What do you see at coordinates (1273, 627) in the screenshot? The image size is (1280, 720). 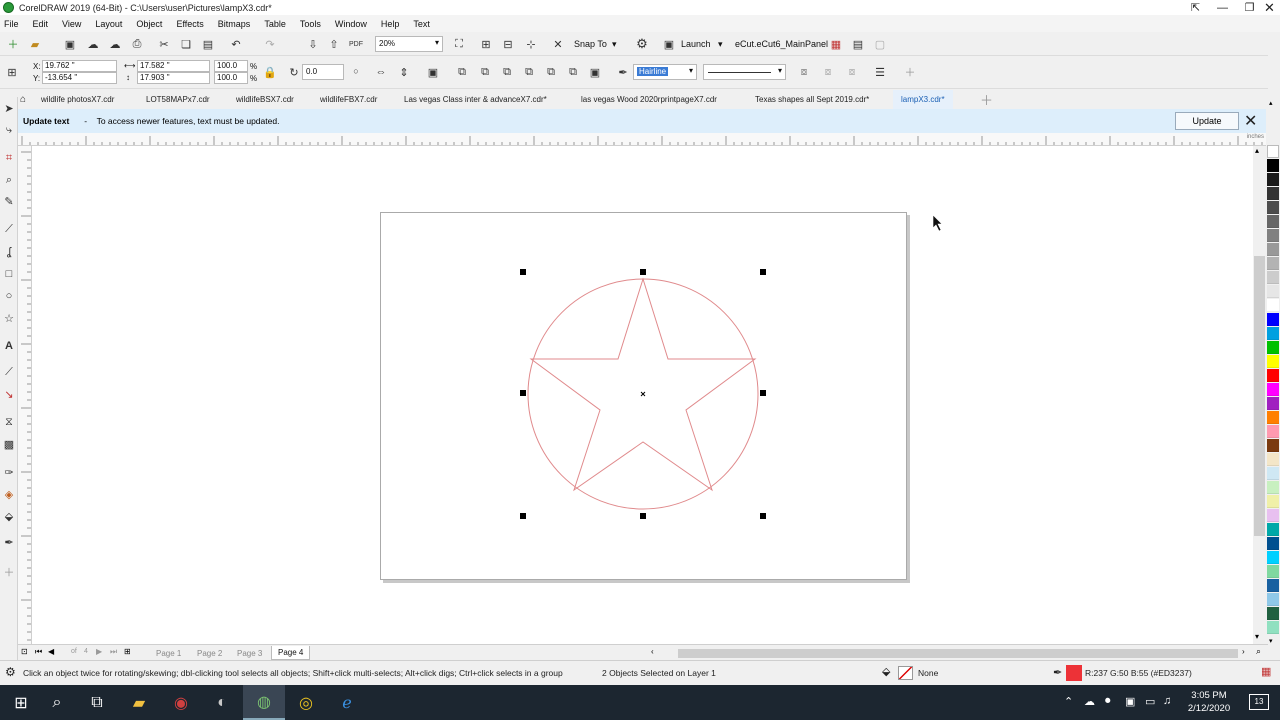 I see `swatch-seafoam` at bounding box center [1273, 627].